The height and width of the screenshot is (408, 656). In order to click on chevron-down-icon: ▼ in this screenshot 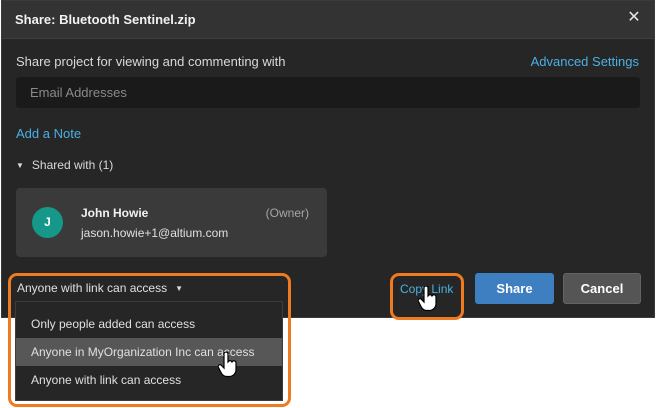, I will do `click(179, 288)`.